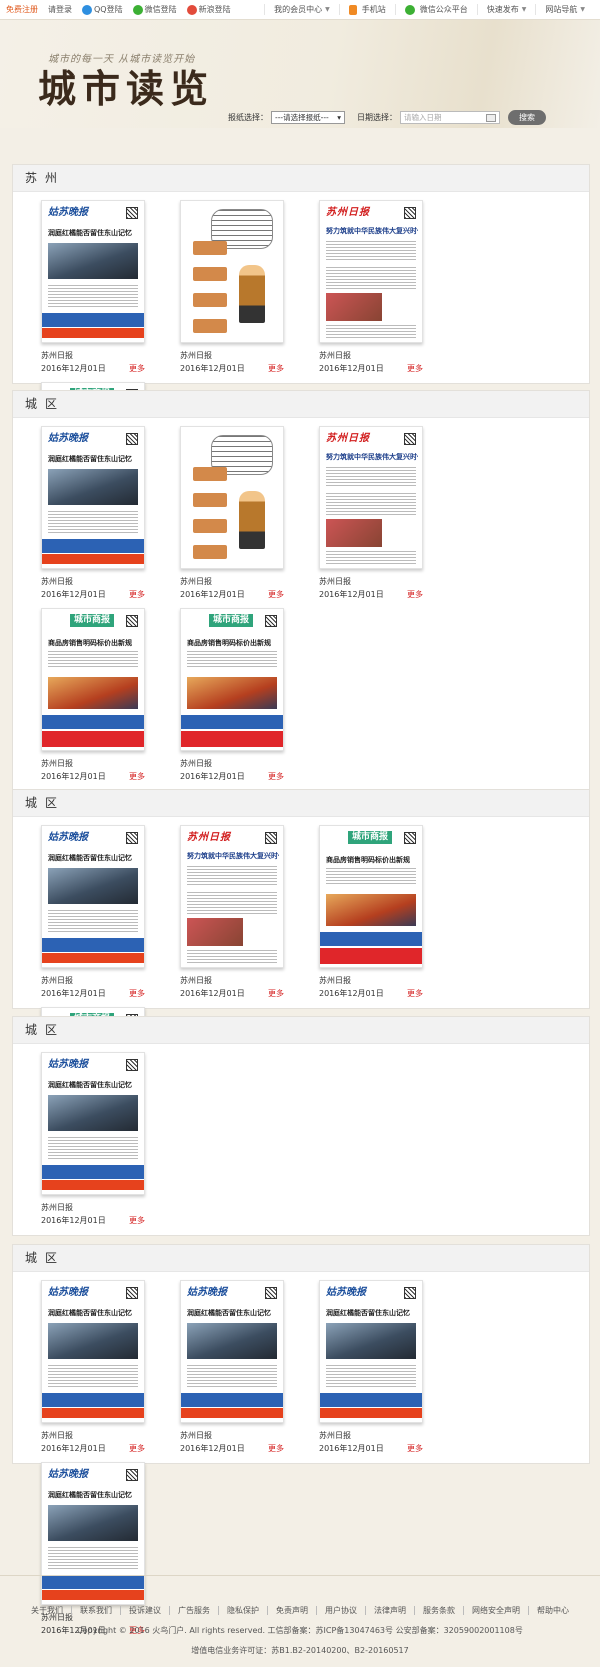 This screenshot has width=600, height=1667. What do you see at coordinates (450, 117) in the screenshot?
I see `date-input: 请输入日期` at bounding box center [450, 117].